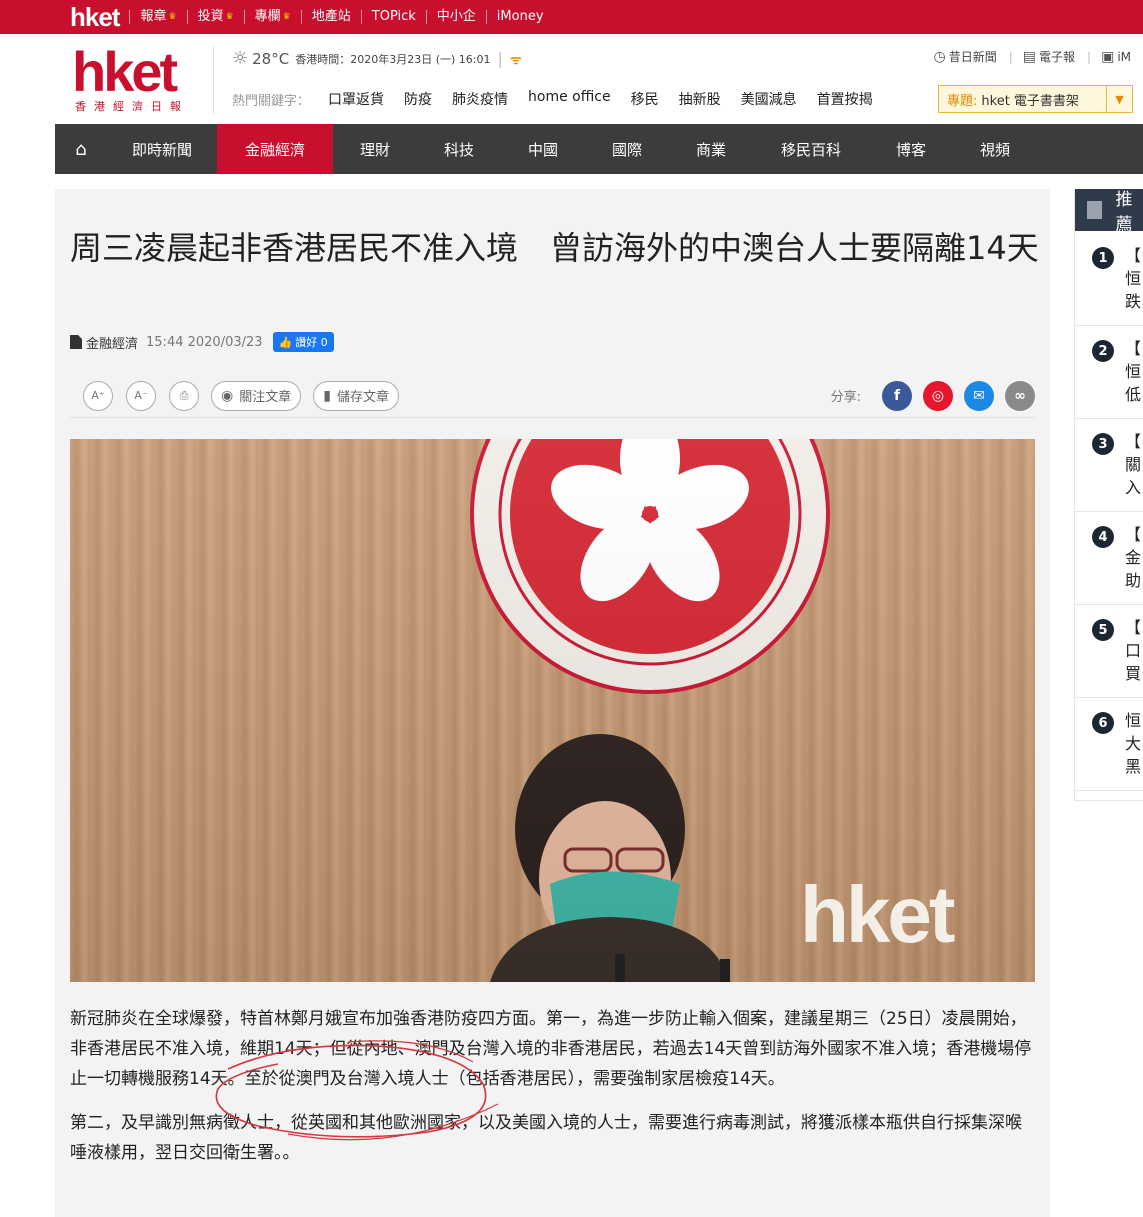 The width and height of the screenshot is (1143, 1217). What do you see at coordinates (1109, 743) in the screenshot?
I see `recommend-item: 6 恒 大 黑` at bounding box center [1109, 743].